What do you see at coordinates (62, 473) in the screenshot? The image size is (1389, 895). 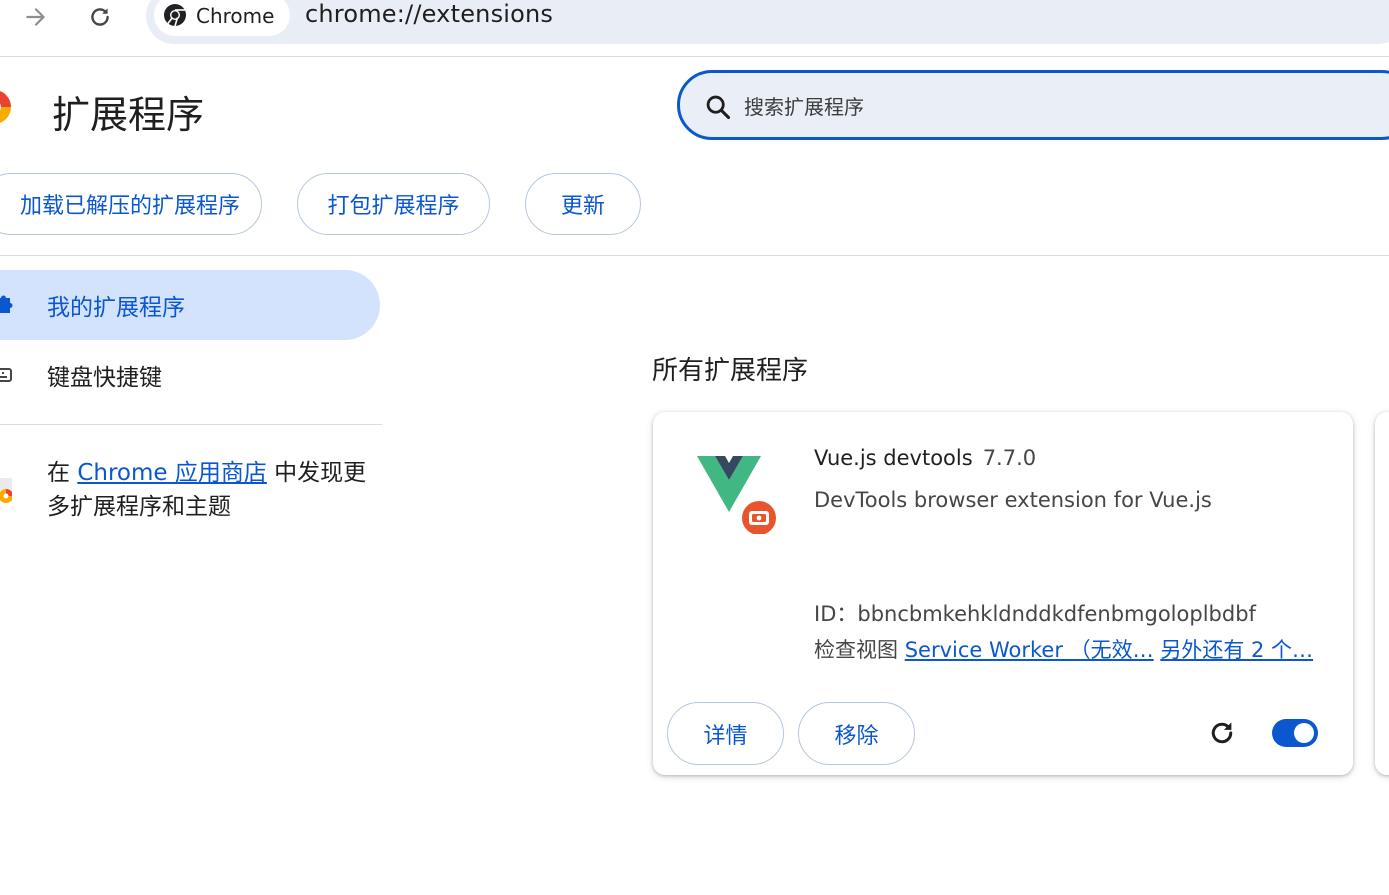 I see `store-prefix: 在` at bounding box center [62, 473].